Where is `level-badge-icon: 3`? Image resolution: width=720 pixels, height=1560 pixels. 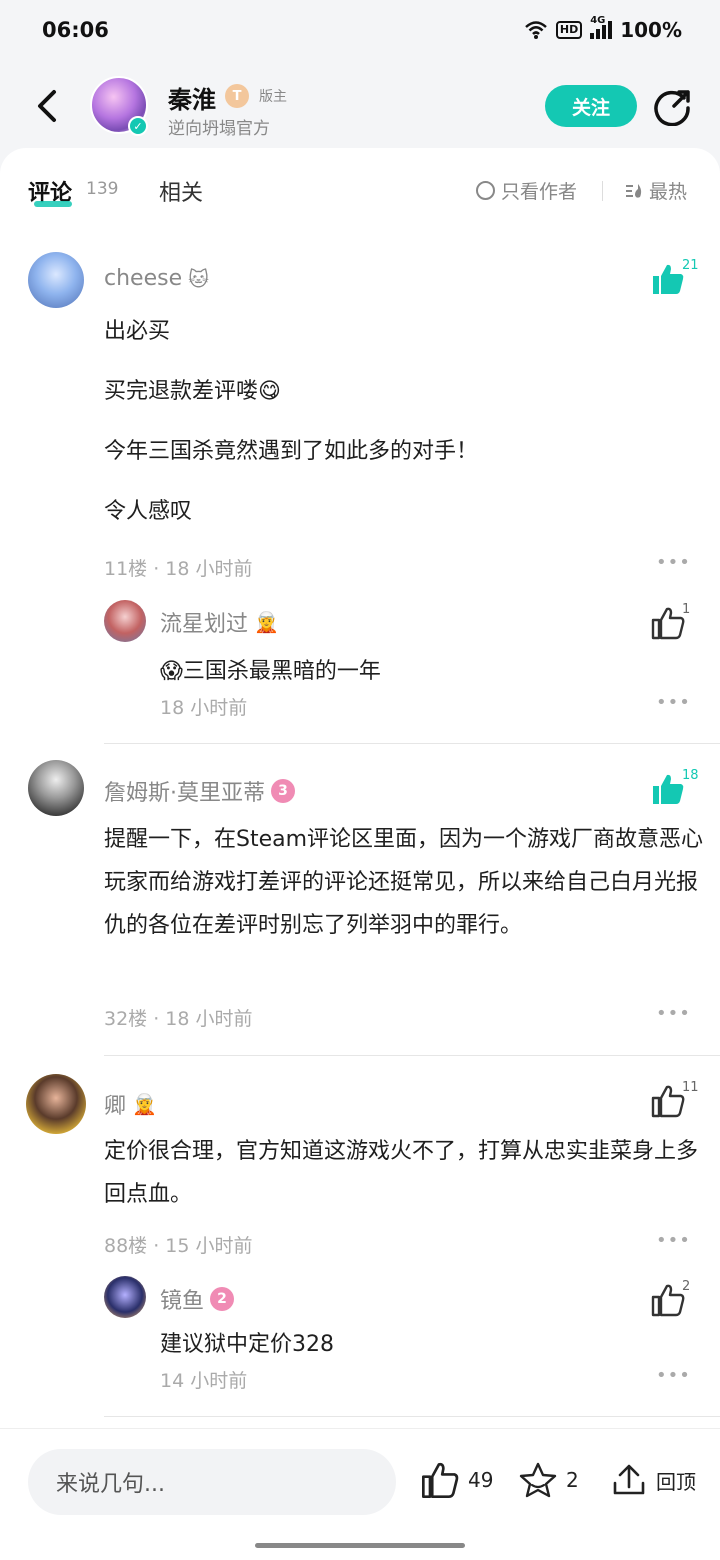 level-badge-icon: 3 is located at coordinates (283, 791).